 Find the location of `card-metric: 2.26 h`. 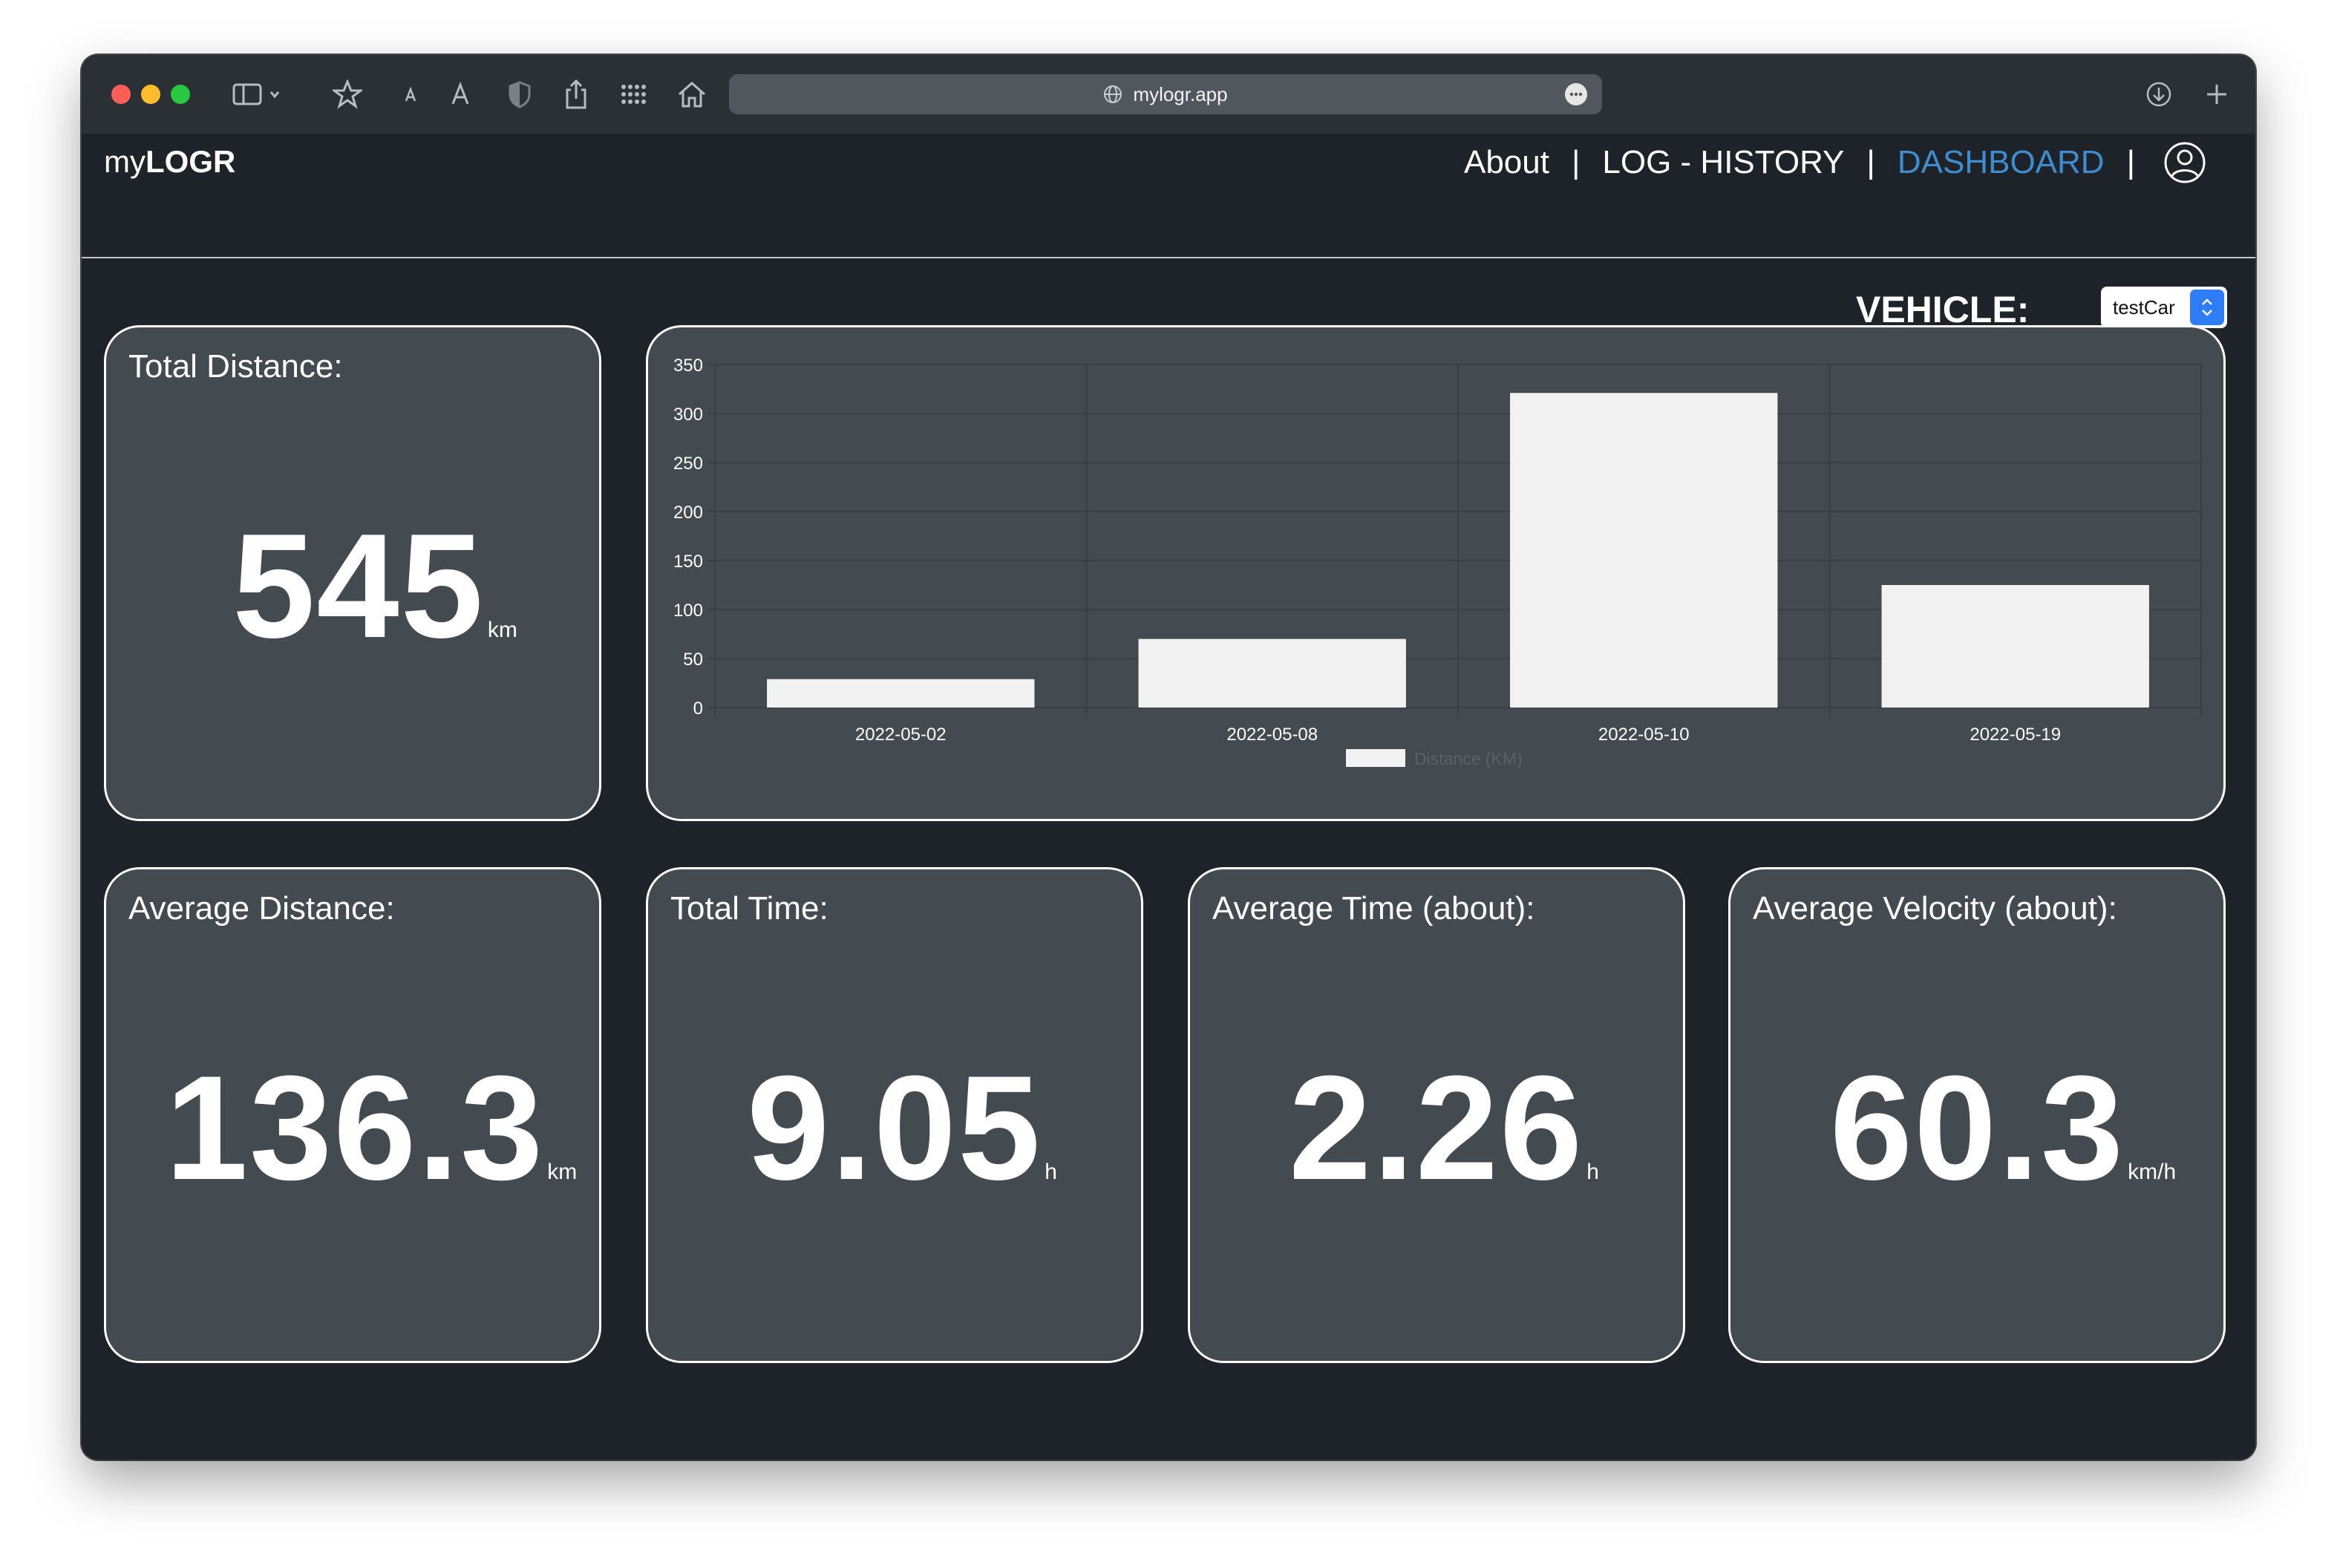

card-metric: 2.26 h is located at coordinates (1436, 1128).